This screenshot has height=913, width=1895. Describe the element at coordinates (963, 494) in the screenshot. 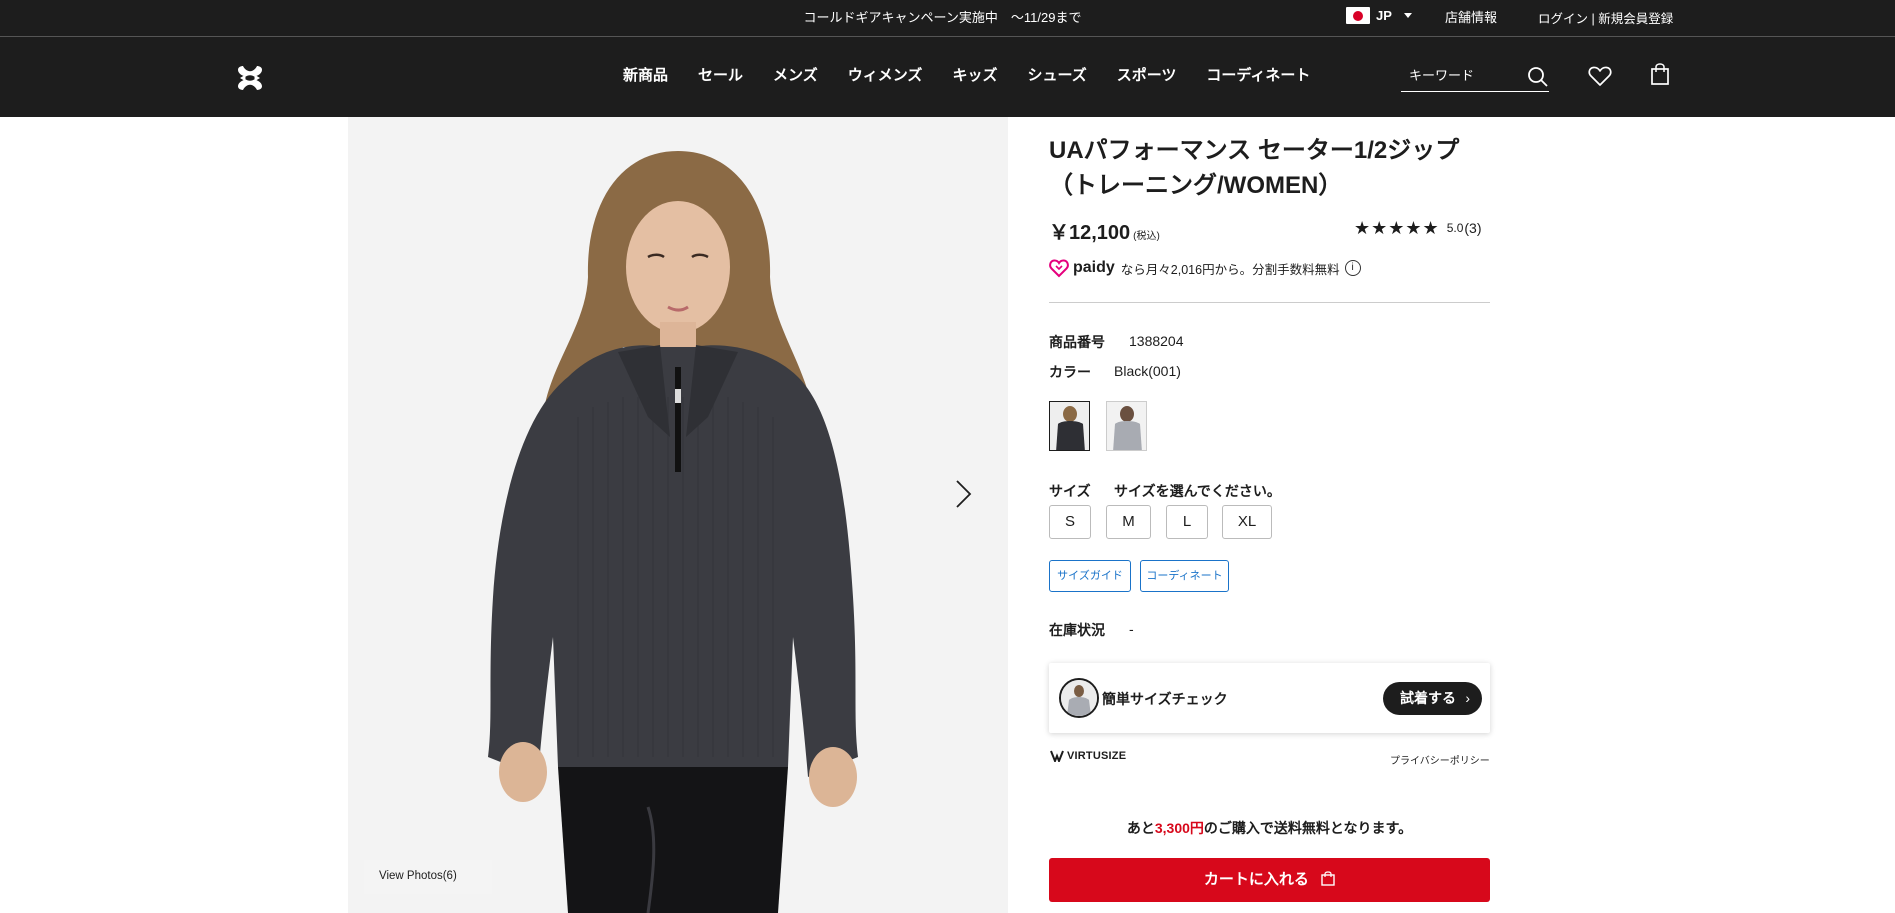

I see `next-image-arrow-icon` at that location.